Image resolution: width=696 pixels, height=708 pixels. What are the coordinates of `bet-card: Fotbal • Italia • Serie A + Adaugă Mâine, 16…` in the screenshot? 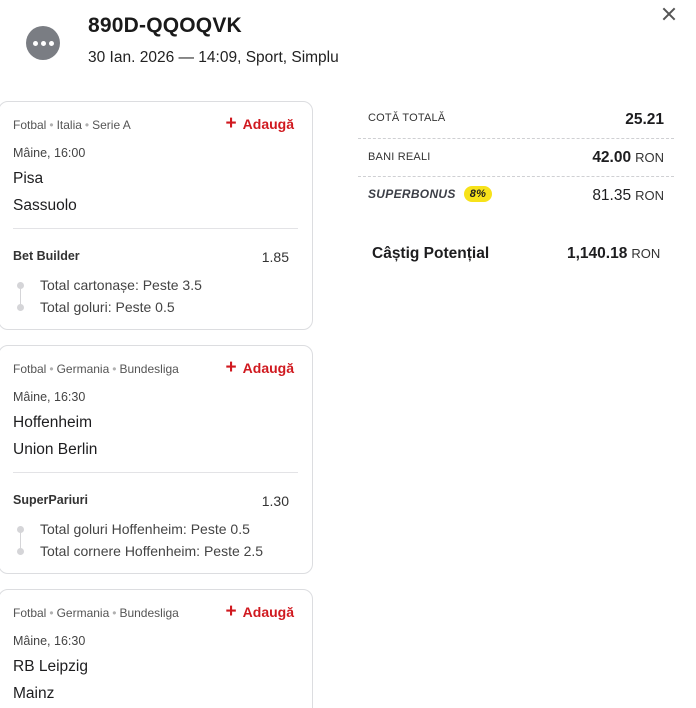 It's located at (156, 215).